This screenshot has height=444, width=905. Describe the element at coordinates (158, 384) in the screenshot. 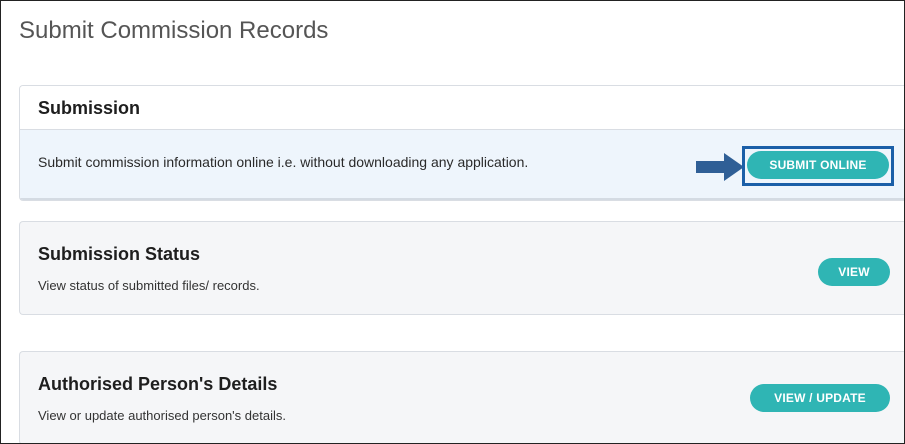

I see `authorised-person-title: Authorised Person's Details` at that location.